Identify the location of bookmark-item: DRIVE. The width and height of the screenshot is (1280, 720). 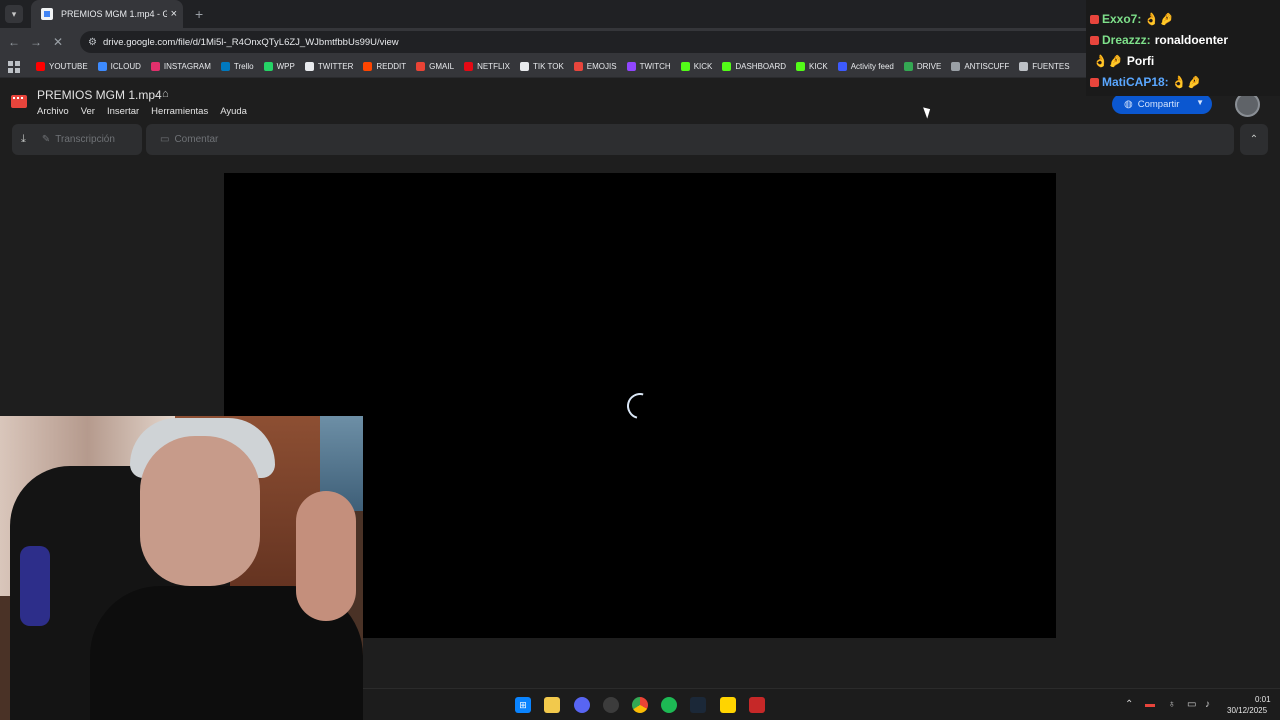
(922, 66).